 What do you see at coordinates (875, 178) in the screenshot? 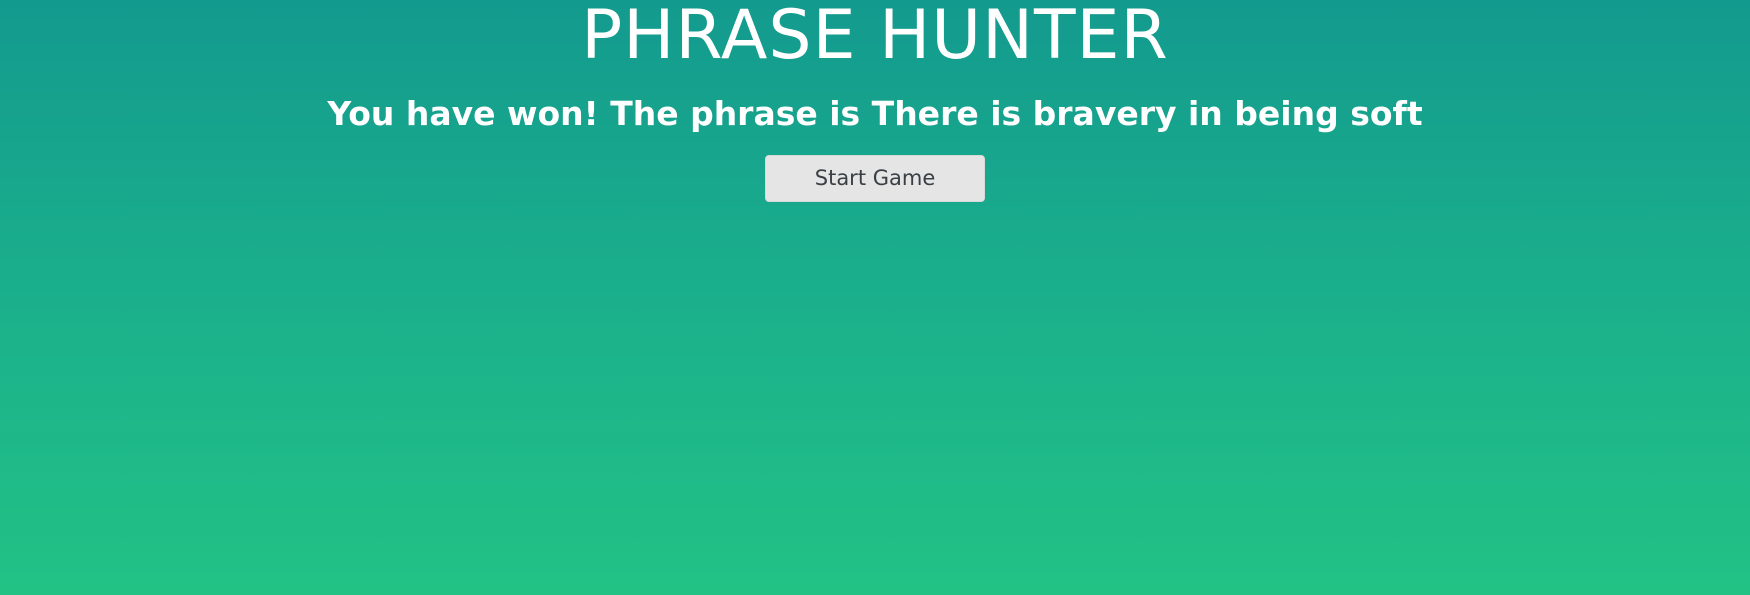
I see `start-game-button: Start Game` at bounding box center [875, 178].